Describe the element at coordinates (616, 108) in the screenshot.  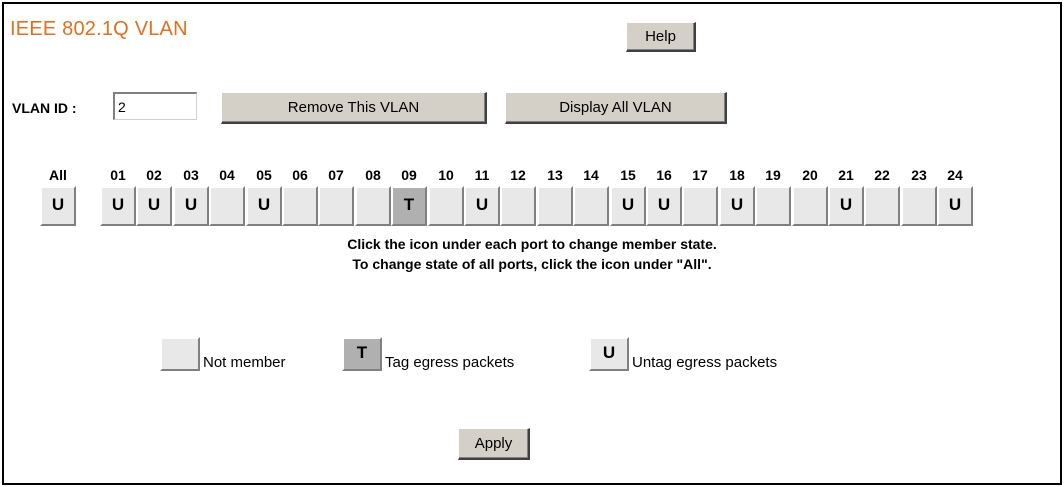
I see `display-all-vlan-button: Display All VLAN` at that location.